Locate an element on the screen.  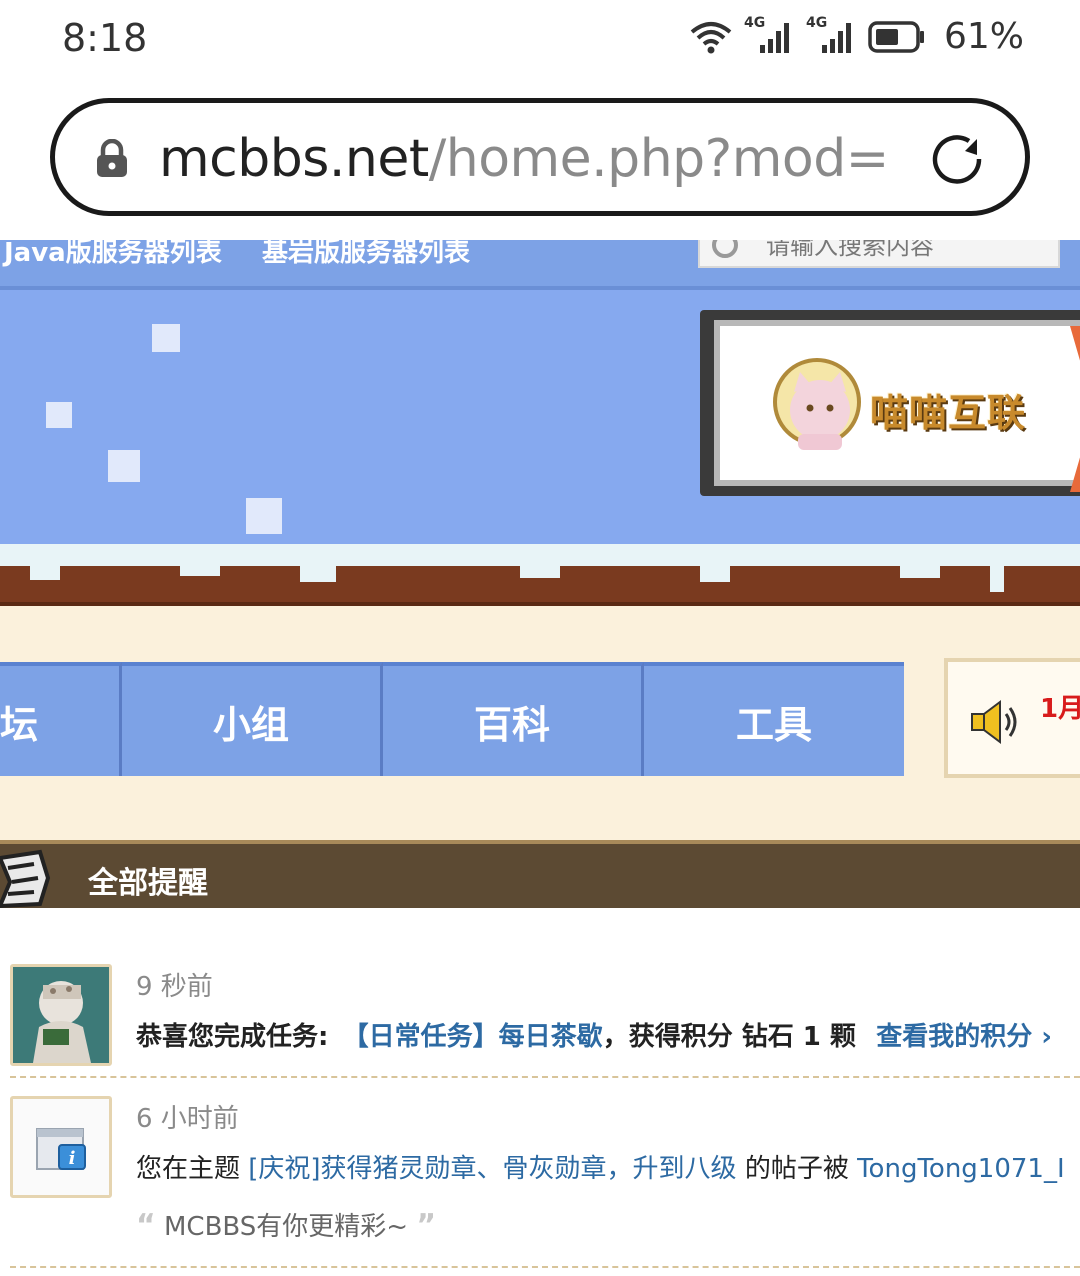
battery-icon is located at coordinates (897, 36).